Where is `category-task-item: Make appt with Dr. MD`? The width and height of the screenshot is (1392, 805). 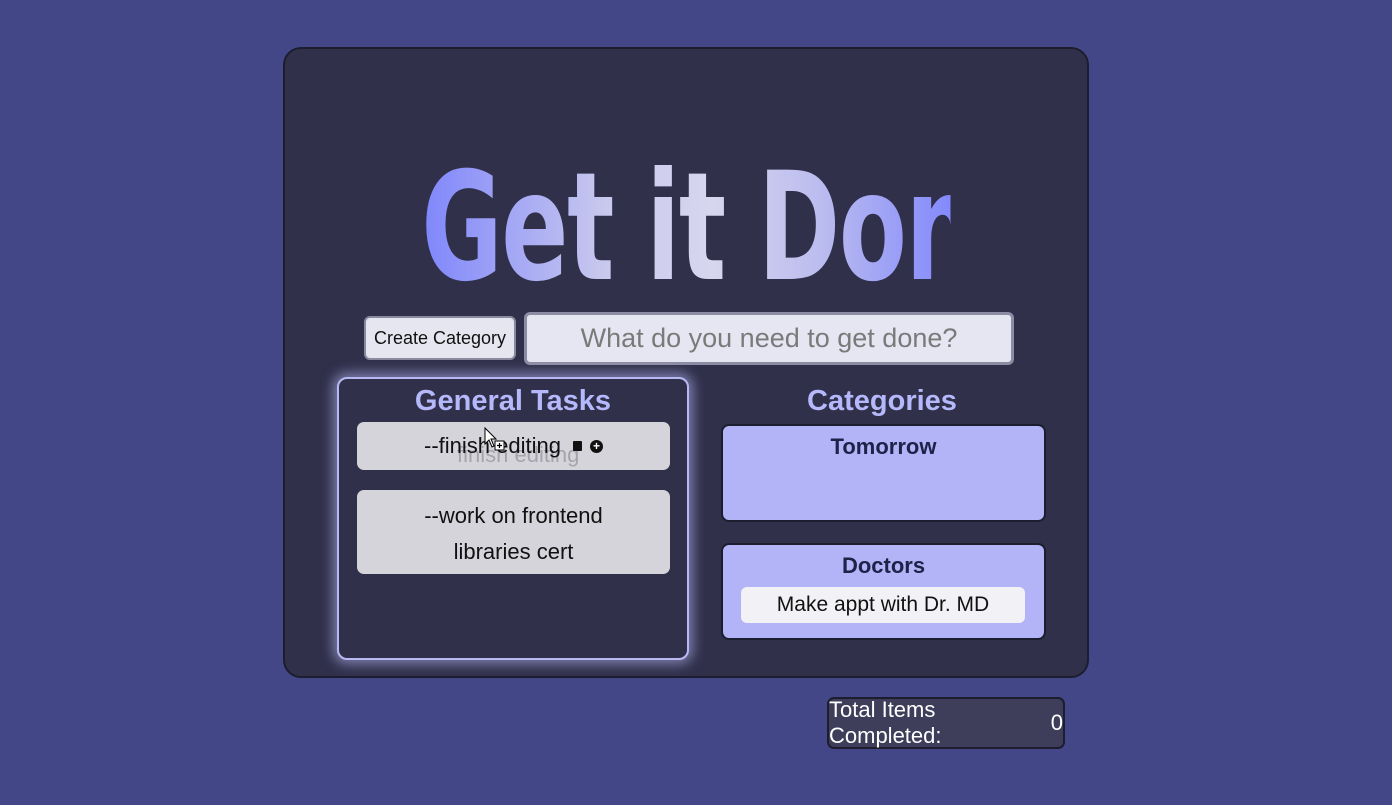
category-task-item: Make appt with Dr. MD is located at coordinates (883, 605).